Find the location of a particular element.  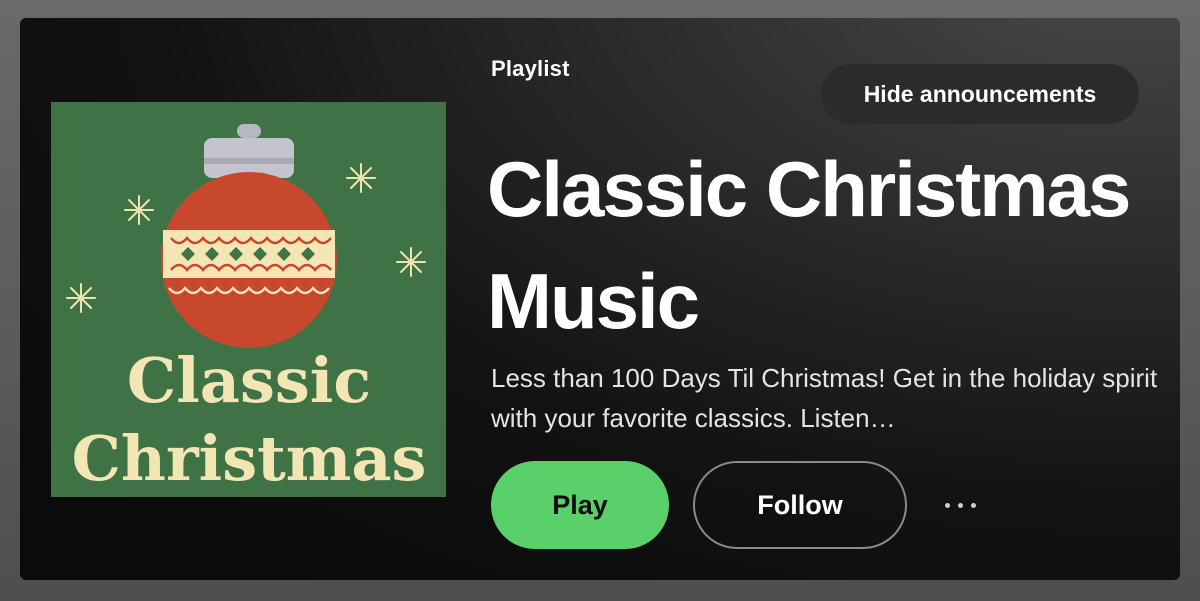

play-button: Play is located at coordinates (580, 505).